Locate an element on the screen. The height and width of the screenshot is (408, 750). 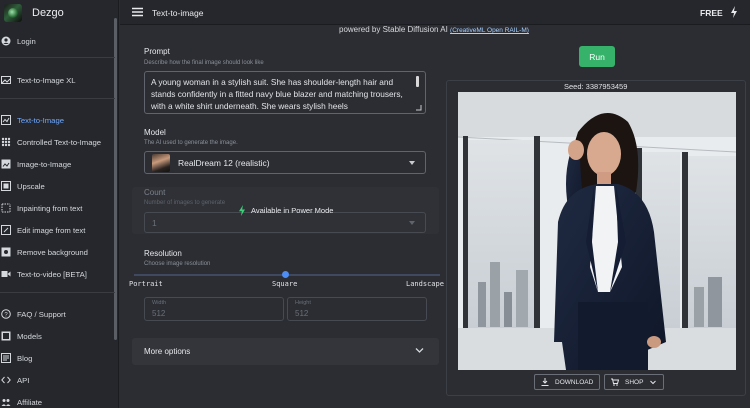
blog-icon is located at coordinates (6, 358).